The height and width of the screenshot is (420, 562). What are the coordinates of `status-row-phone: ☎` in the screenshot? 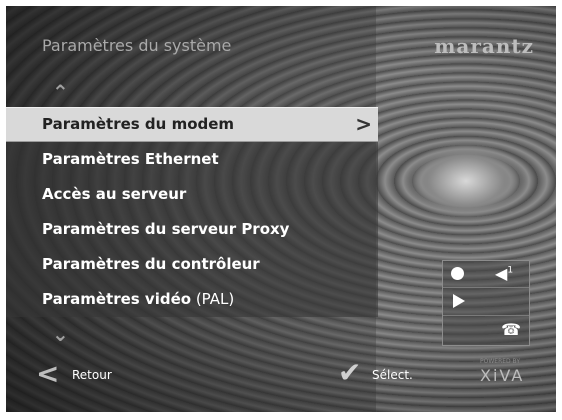 It's located at (486, 330).